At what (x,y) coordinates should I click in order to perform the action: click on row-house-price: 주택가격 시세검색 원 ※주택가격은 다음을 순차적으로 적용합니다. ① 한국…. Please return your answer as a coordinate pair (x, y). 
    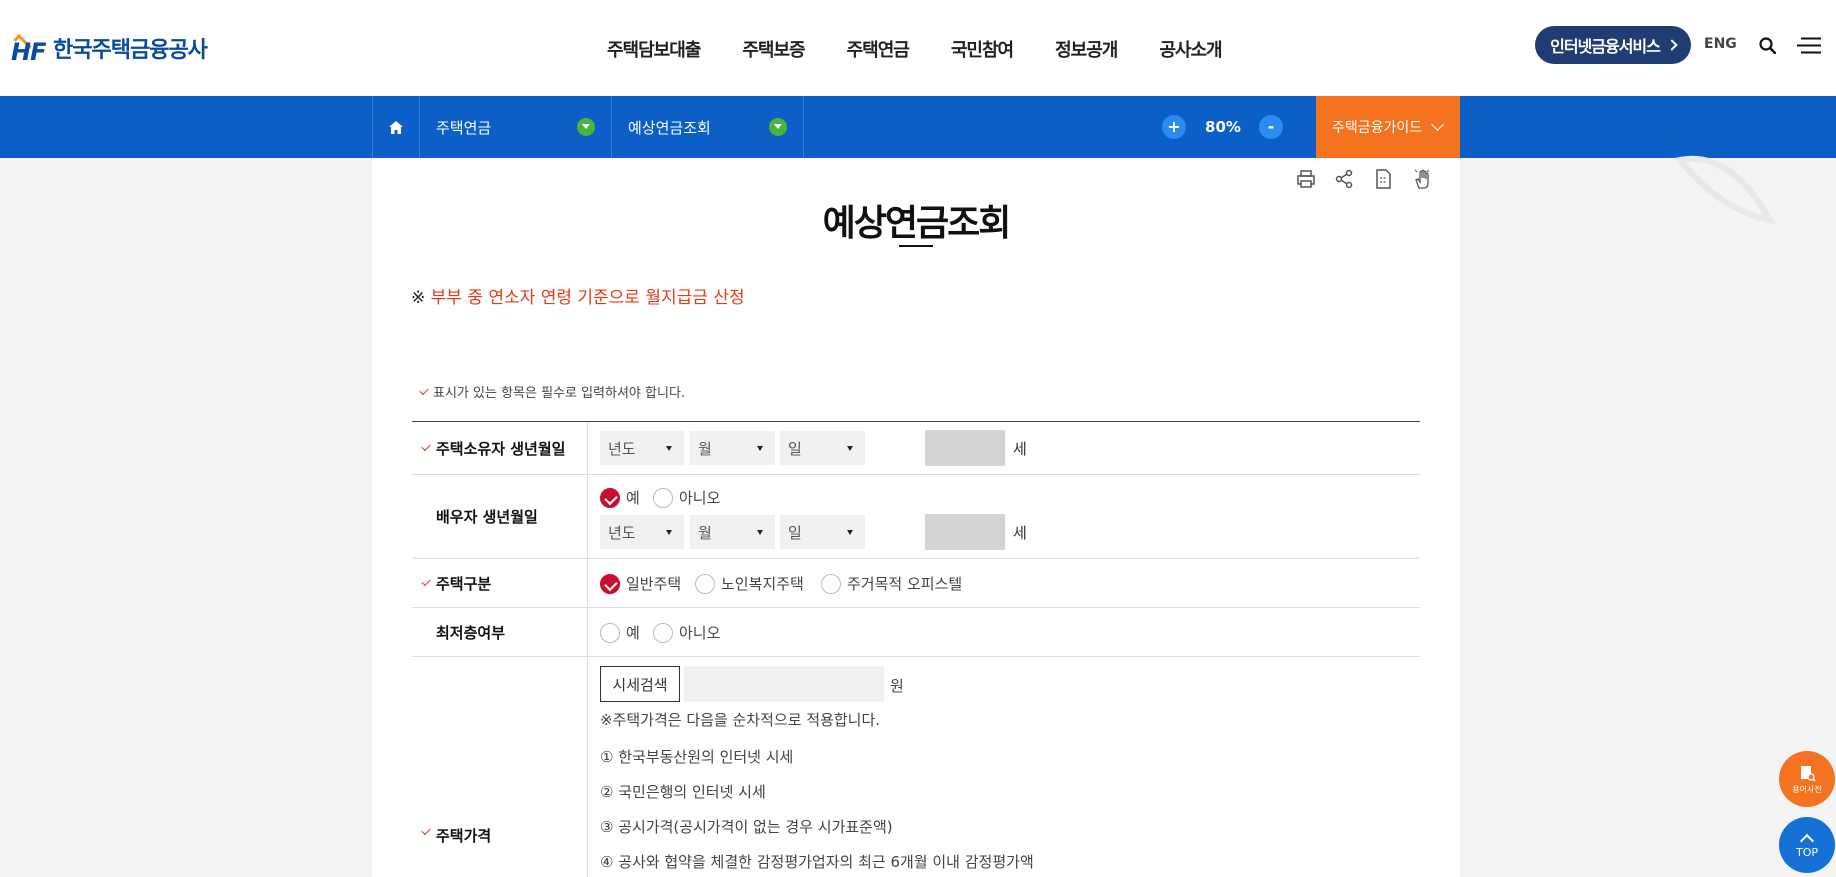
    Looking at the image, I should click on (916, 767).